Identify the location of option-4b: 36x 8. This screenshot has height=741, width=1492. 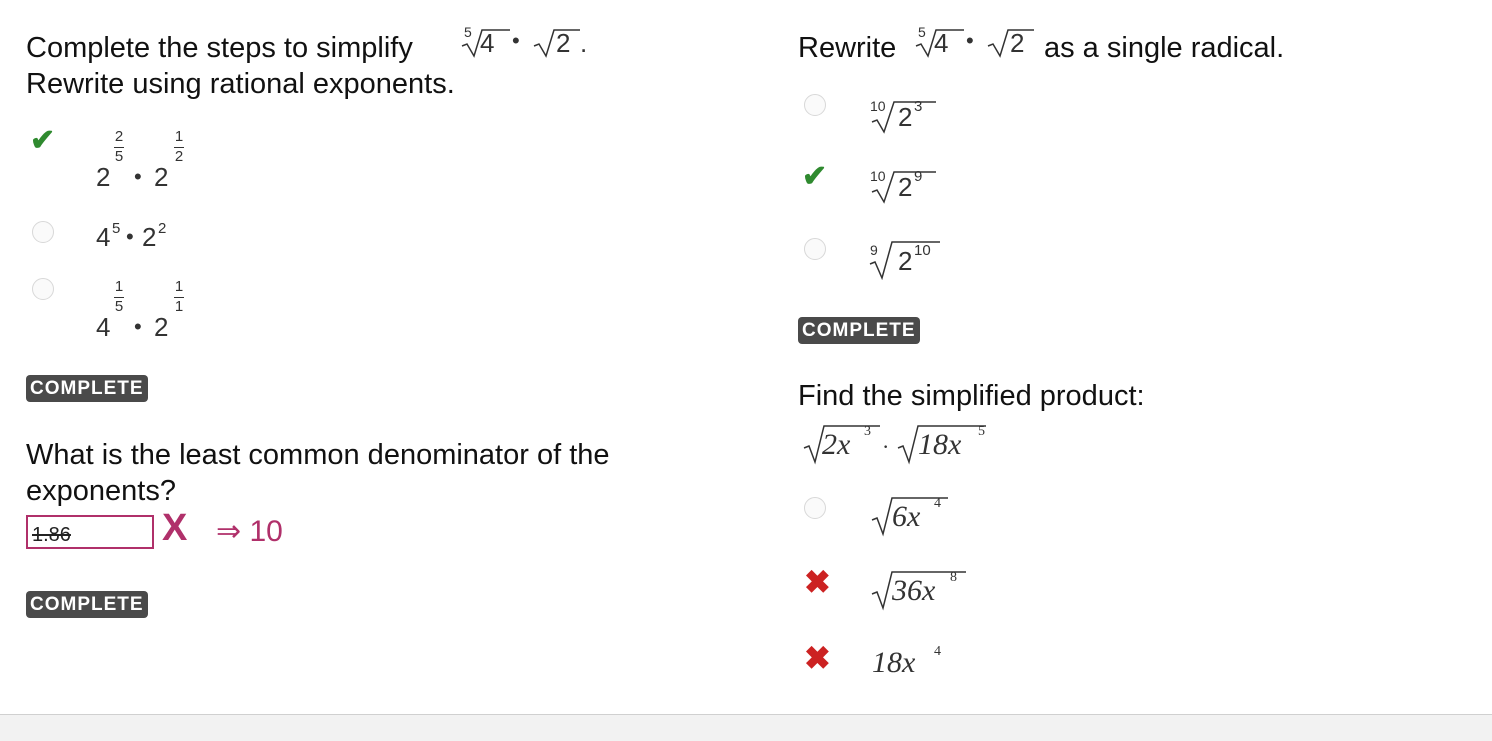
(925, 590).